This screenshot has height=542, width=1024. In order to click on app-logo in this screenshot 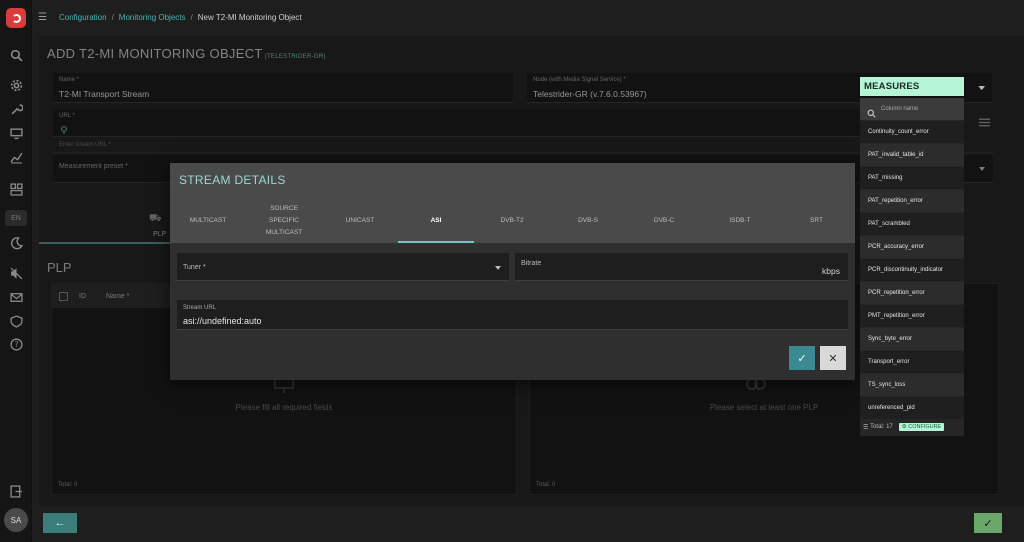, I will do `click(16, 18)`.